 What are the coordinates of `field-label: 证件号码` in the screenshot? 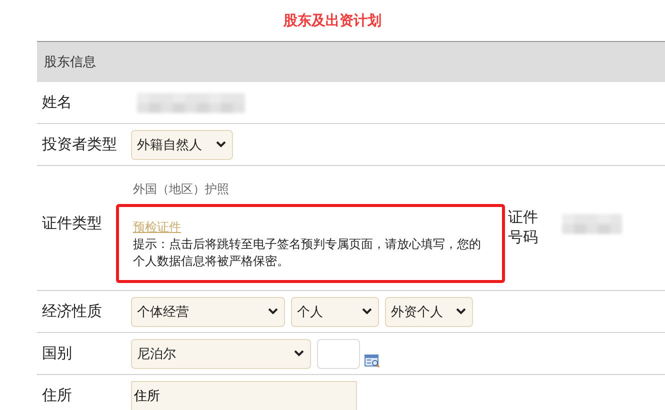 It's located at (523, 227).